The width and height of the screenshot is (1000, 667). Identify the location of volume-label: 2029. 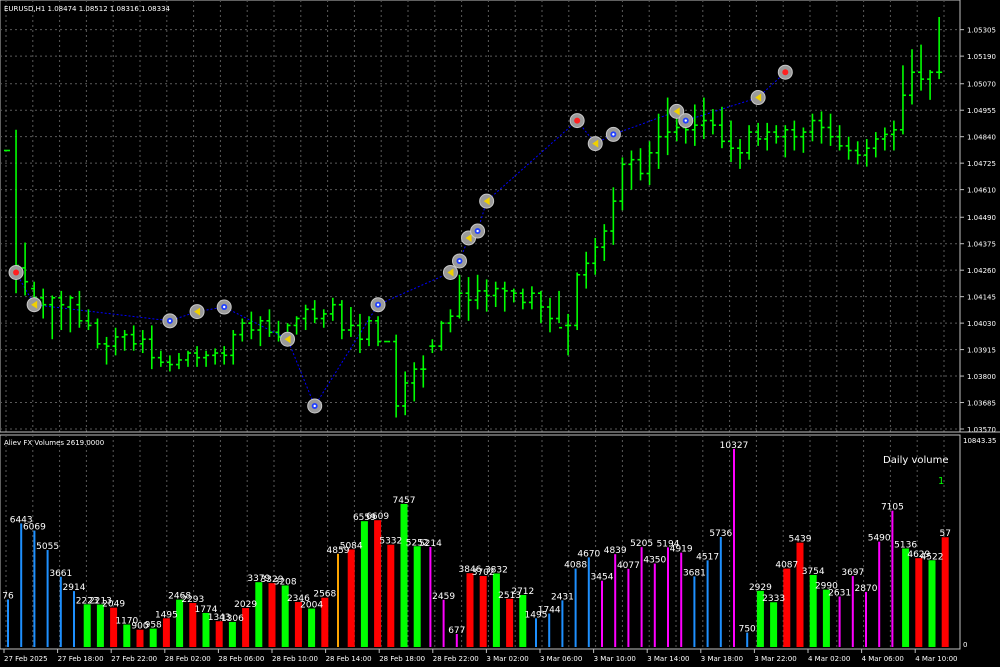
(245, 605).